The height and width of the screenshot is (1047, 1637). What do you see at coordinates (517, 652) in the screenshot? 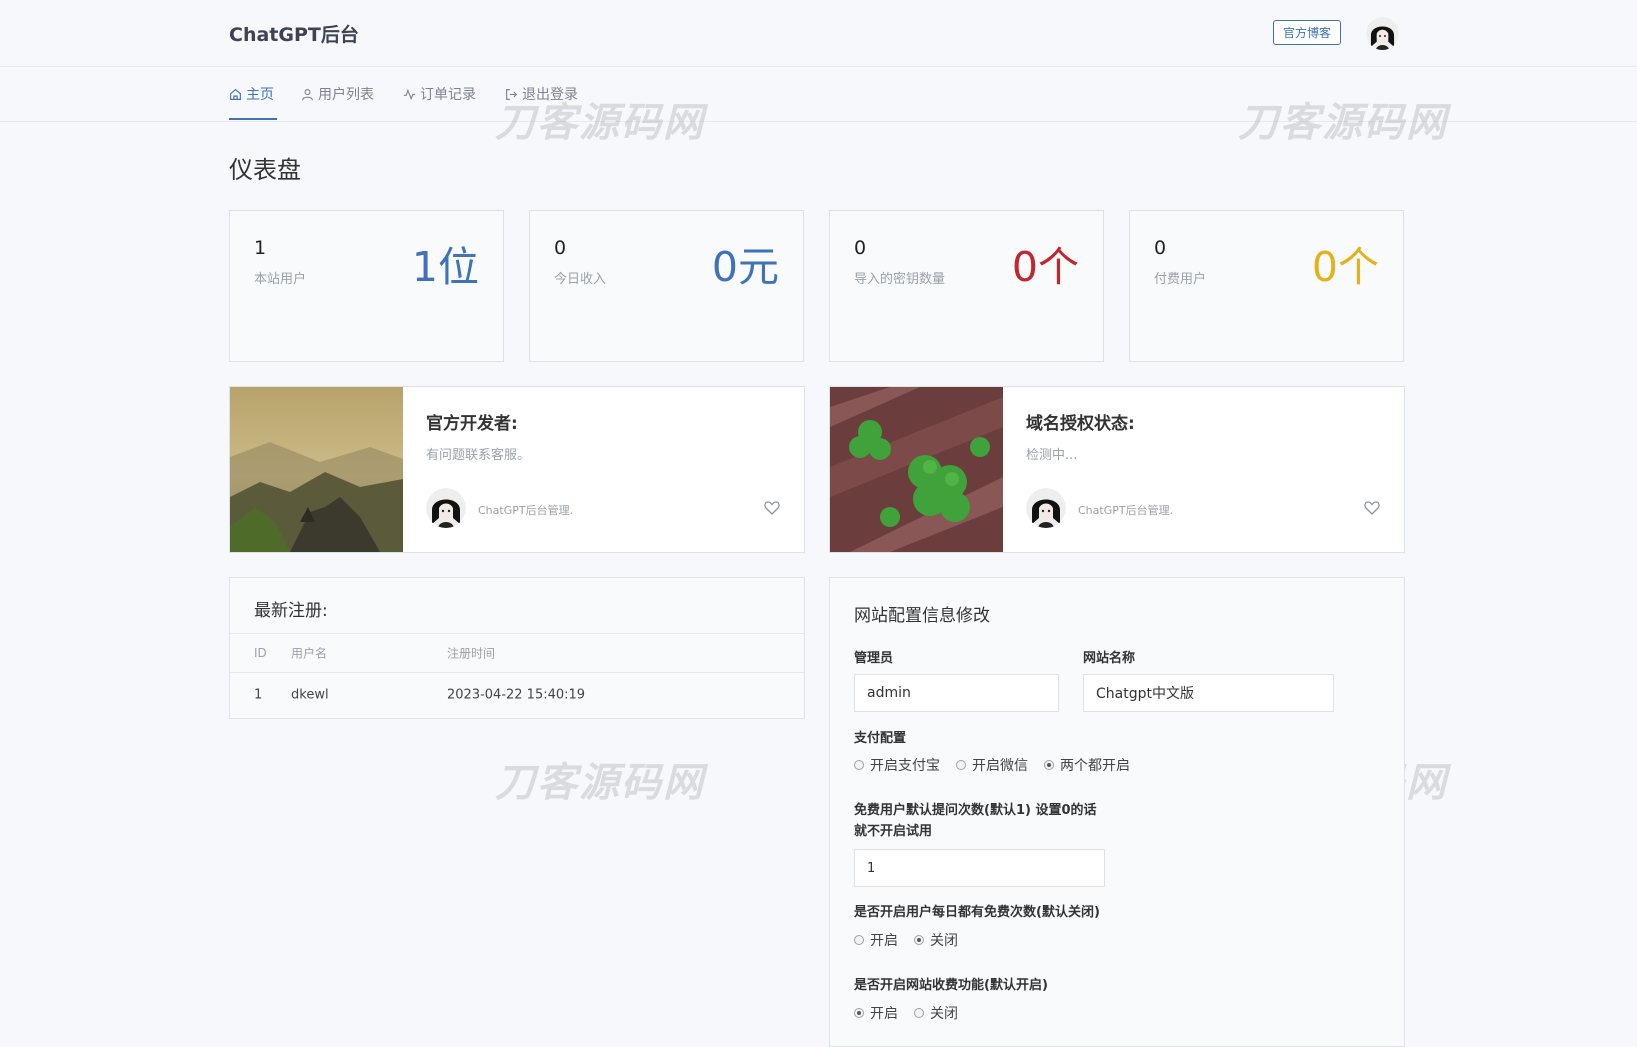
I see `table-header: ID 用户名 注册时间` at bounding box center [517, 652].